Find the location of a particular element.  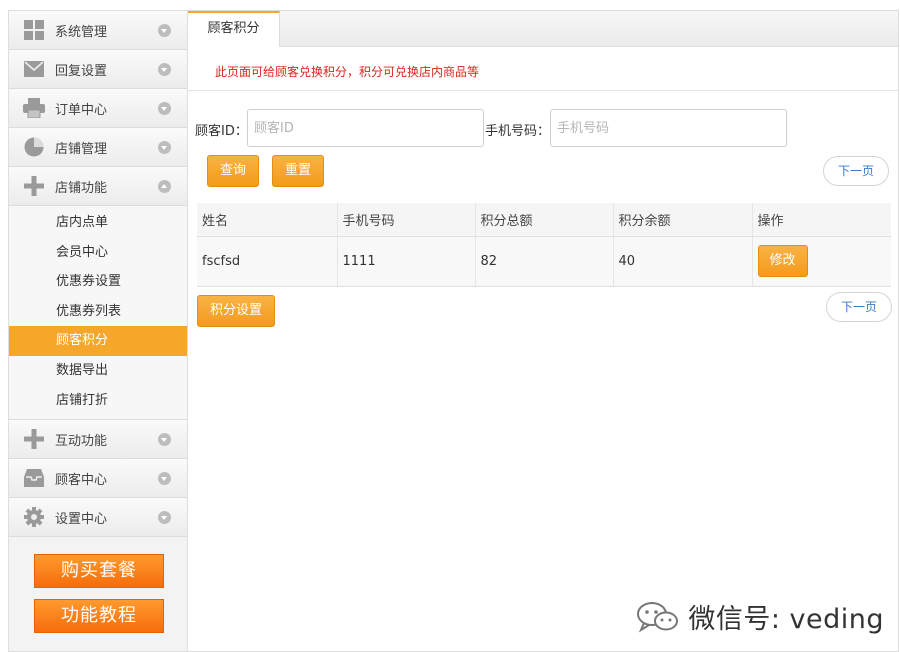

watermark: 微信号: veding is located at coordinates (760, 616).